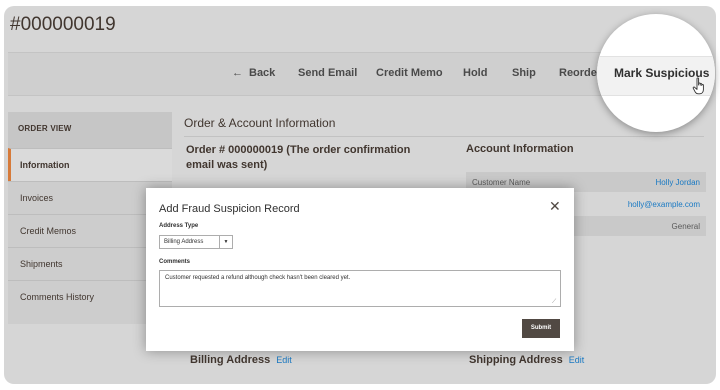 The width and height of the screenshot is (720, 390). What do you see at coordinates (90, 164) in the screenshot?
I see `sidebar-item-information: Information` at bounding box center [90, 164].